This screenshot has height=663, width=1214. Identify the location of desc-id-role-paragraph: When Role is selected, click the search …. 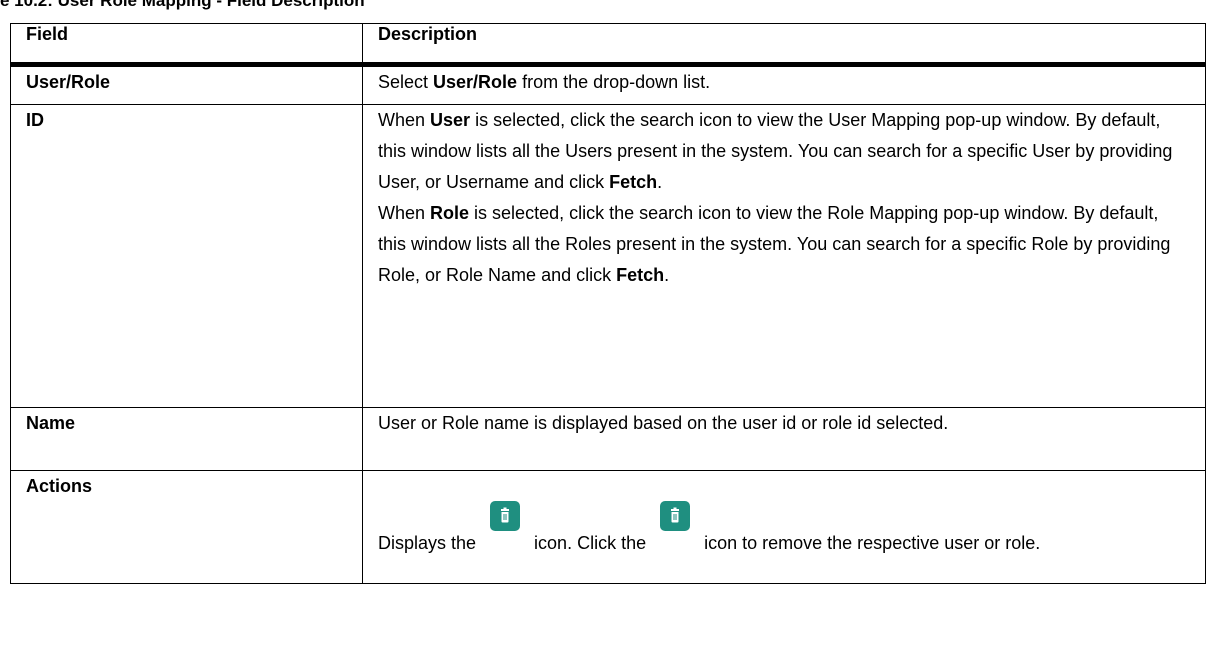
(774, 244).